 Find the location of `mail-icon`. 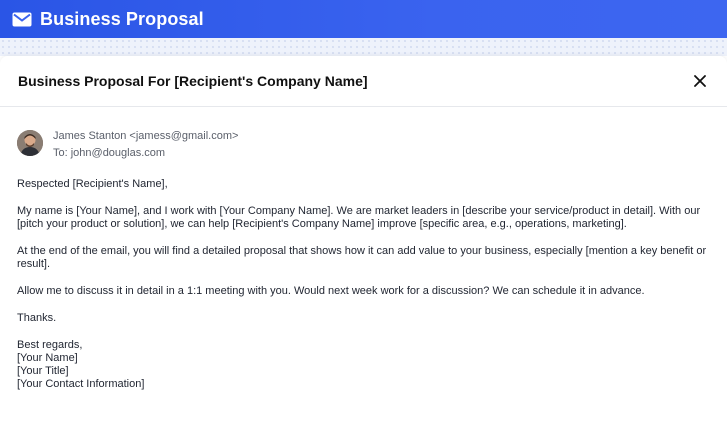

mail-icon is located at coordinates (22, 19).